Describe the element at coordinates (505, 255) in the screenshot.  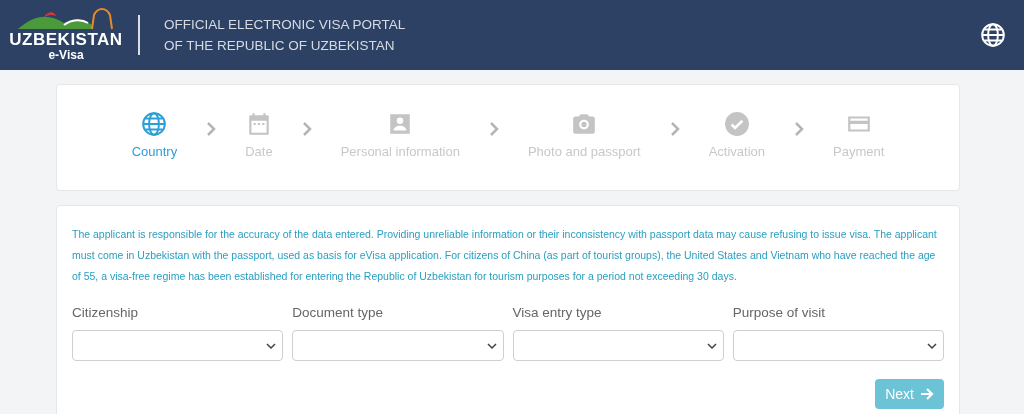
I see `notice-text: The applicant is responsible for the accuracy of the data entered. Providing unreliable information or their inconsistency with passport data may cause refusing to issue visa. The applicant must come in Uzbekistan with the passport, used as basis for eVisa application. For citizens of China (as part of tourist groups), the United States and Vietnam who have reached the age of 55, a visa-free regime has been established for entering the Republic of Uzbekistan for tourism purposes for a period not exceeding 30 days.` at that location.